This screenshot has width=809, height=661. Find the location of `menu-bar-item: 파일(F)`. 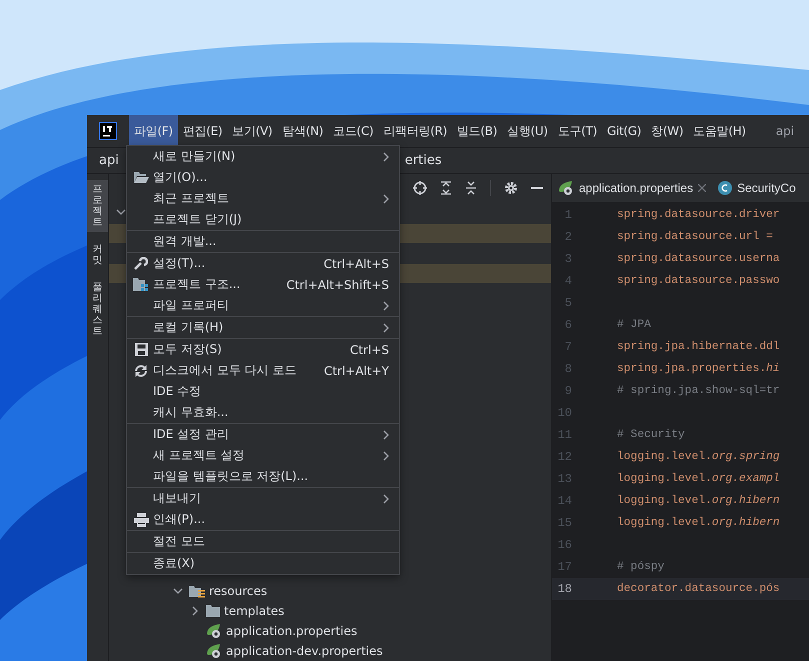

menu-bar-item: 파일(F) is located at coordinates (153, 131).